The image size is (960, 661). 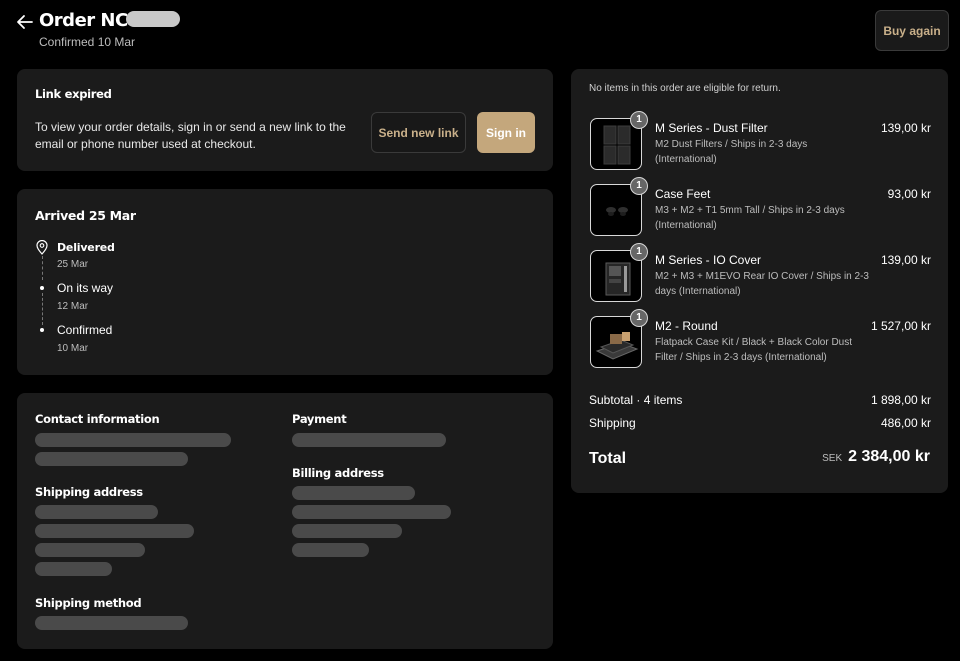 I want to click on redacted-order-number, so click(x=152, y=19).